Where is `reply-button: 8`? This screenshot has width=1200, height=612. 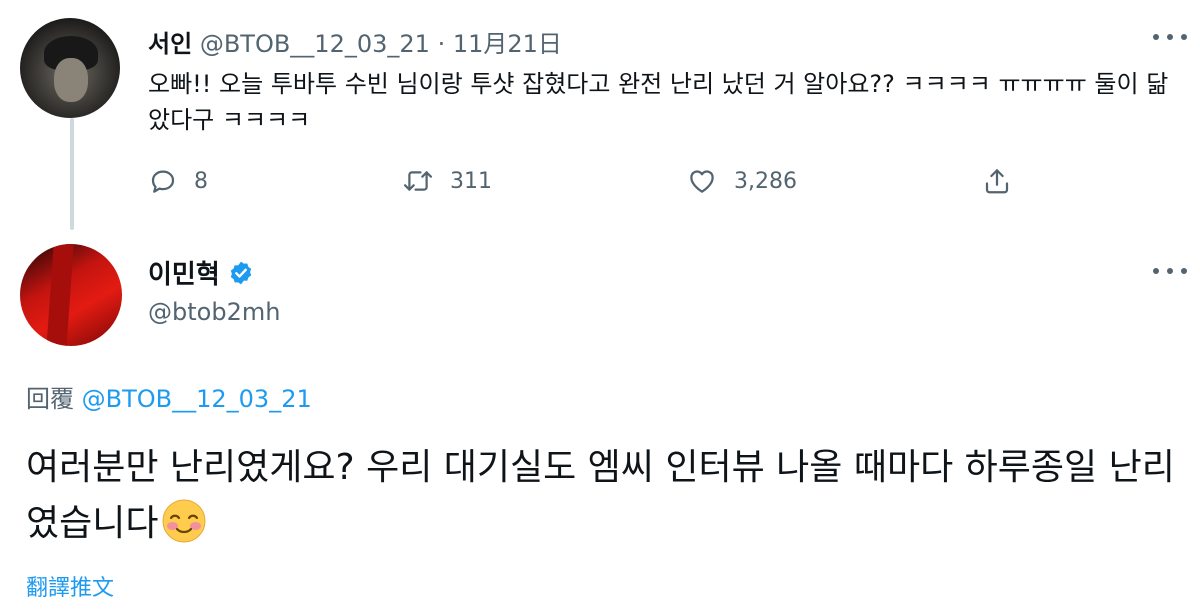
reply-button: 8 is located at coordinates (178, 181).